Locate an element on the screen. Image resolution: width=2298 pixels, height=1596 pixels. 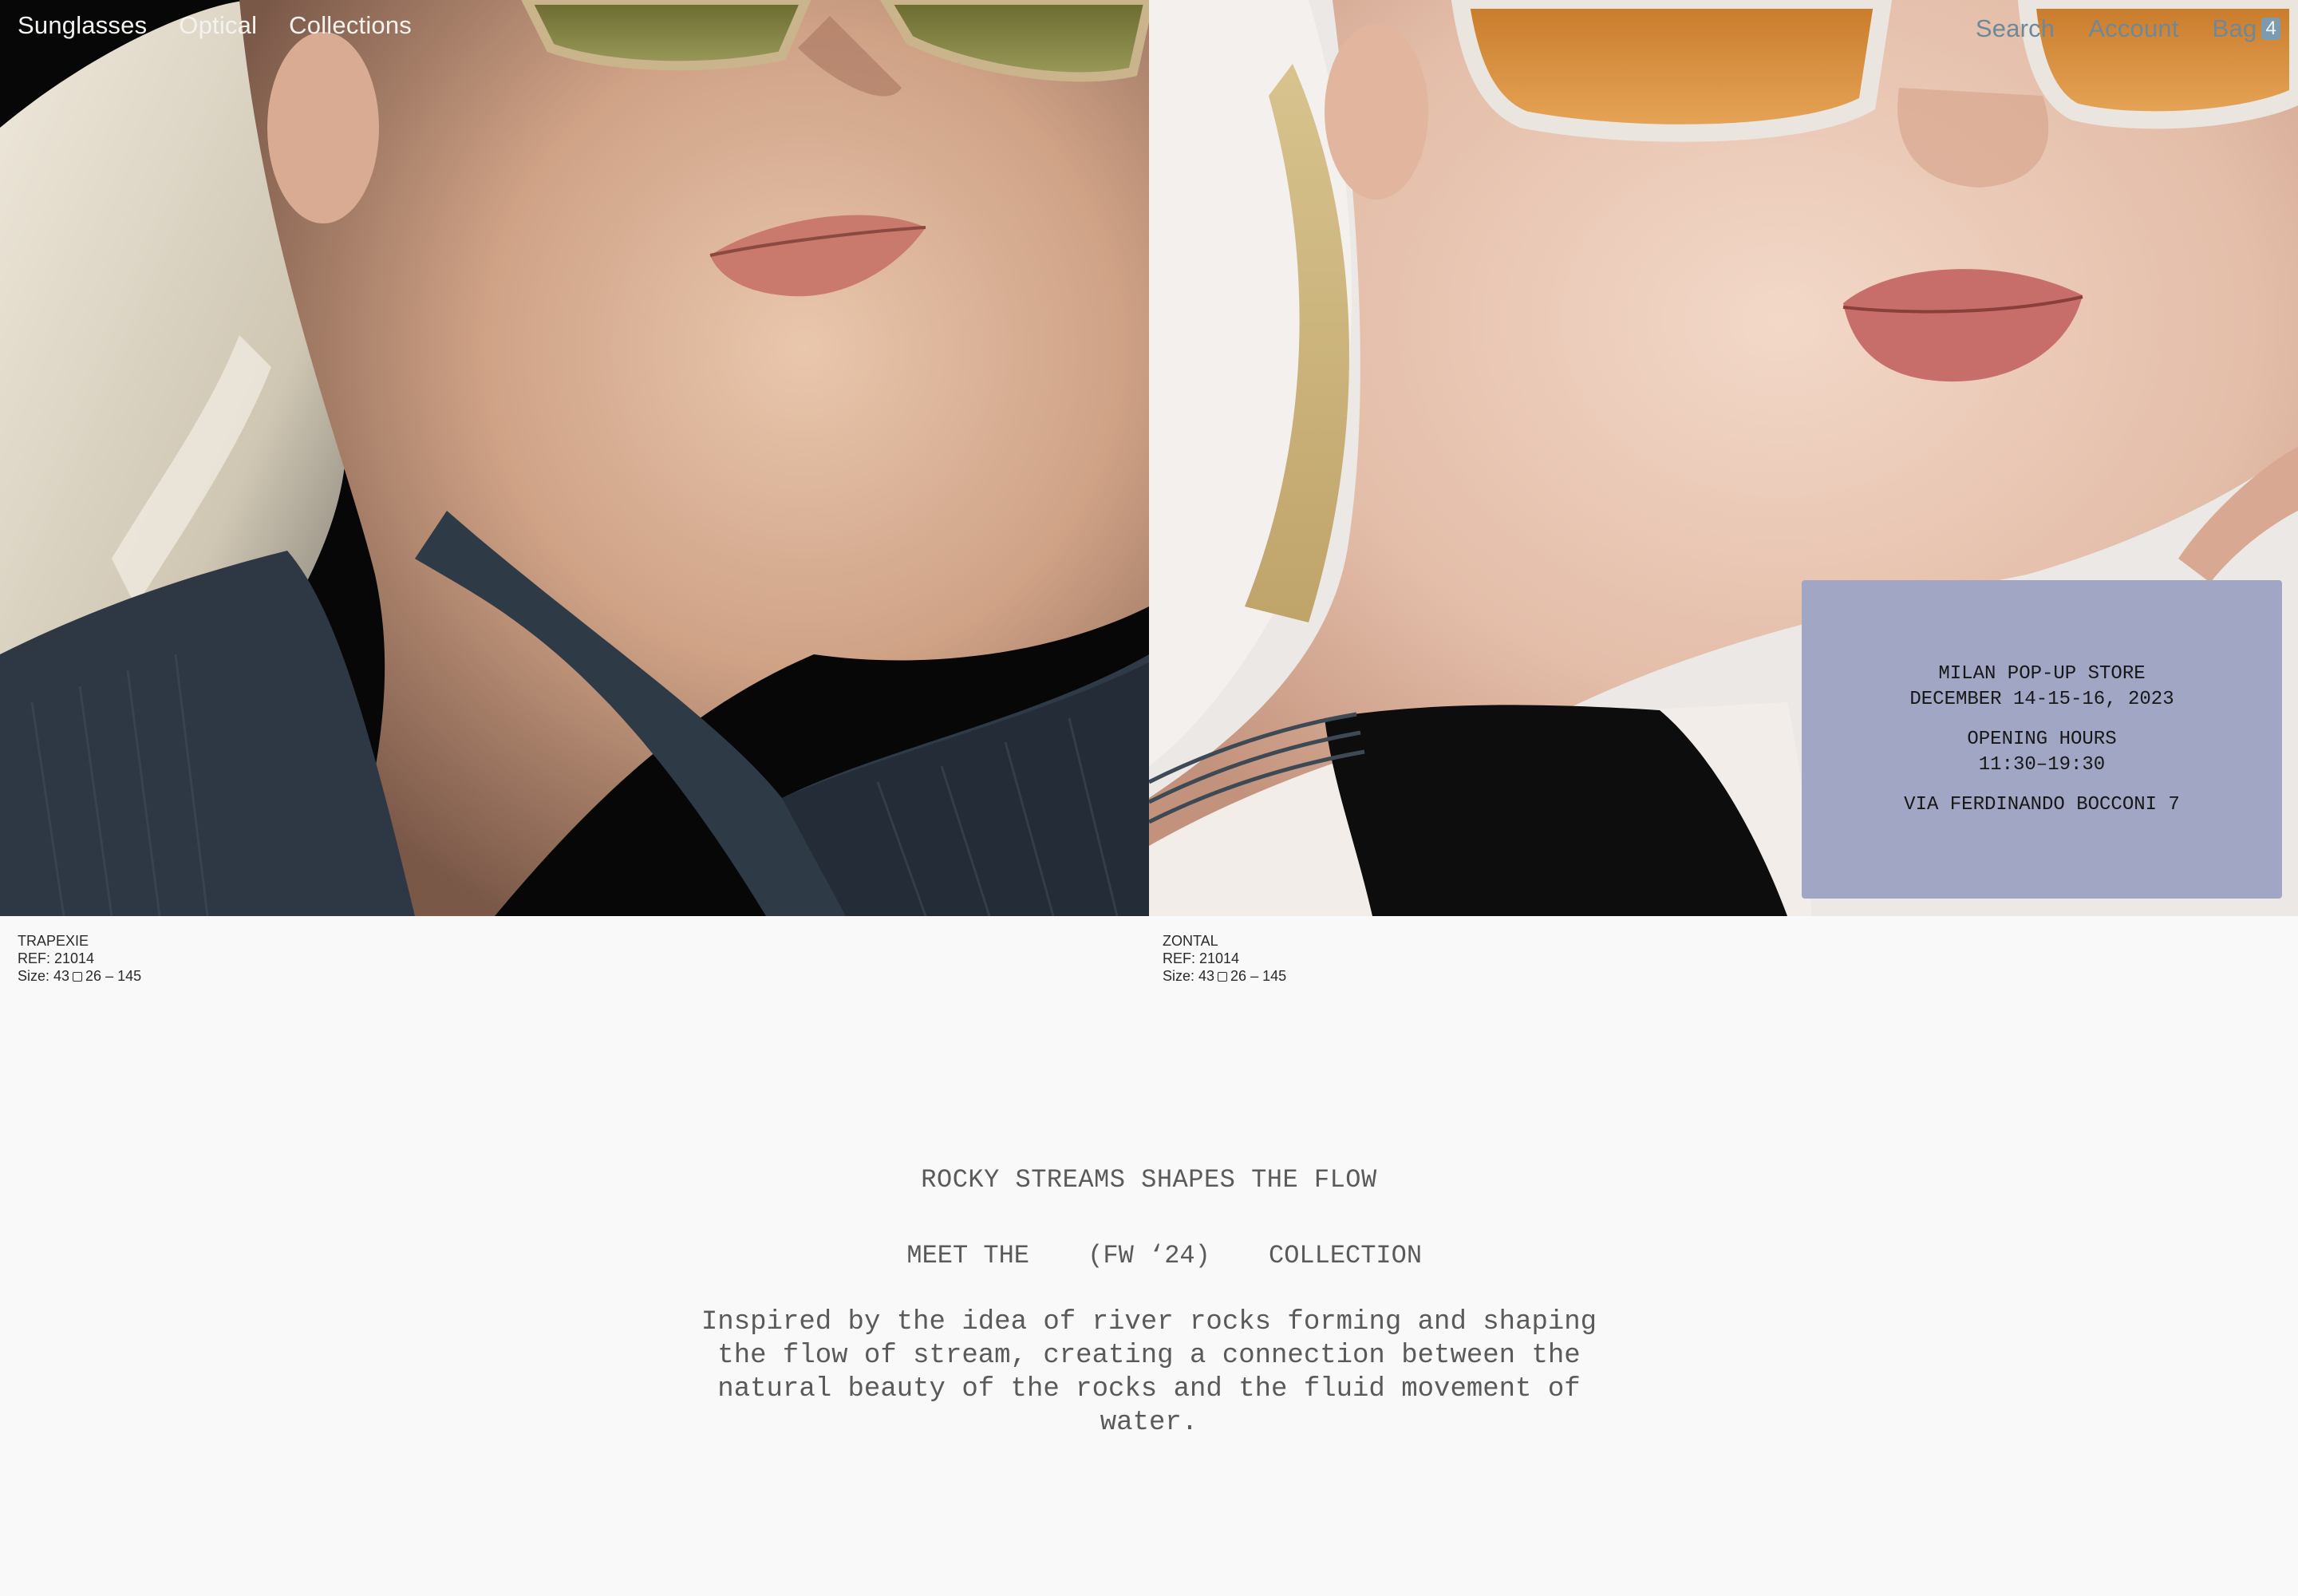
popup-hours-label: OPENING HOURS is located at coordinates (2042, 739).